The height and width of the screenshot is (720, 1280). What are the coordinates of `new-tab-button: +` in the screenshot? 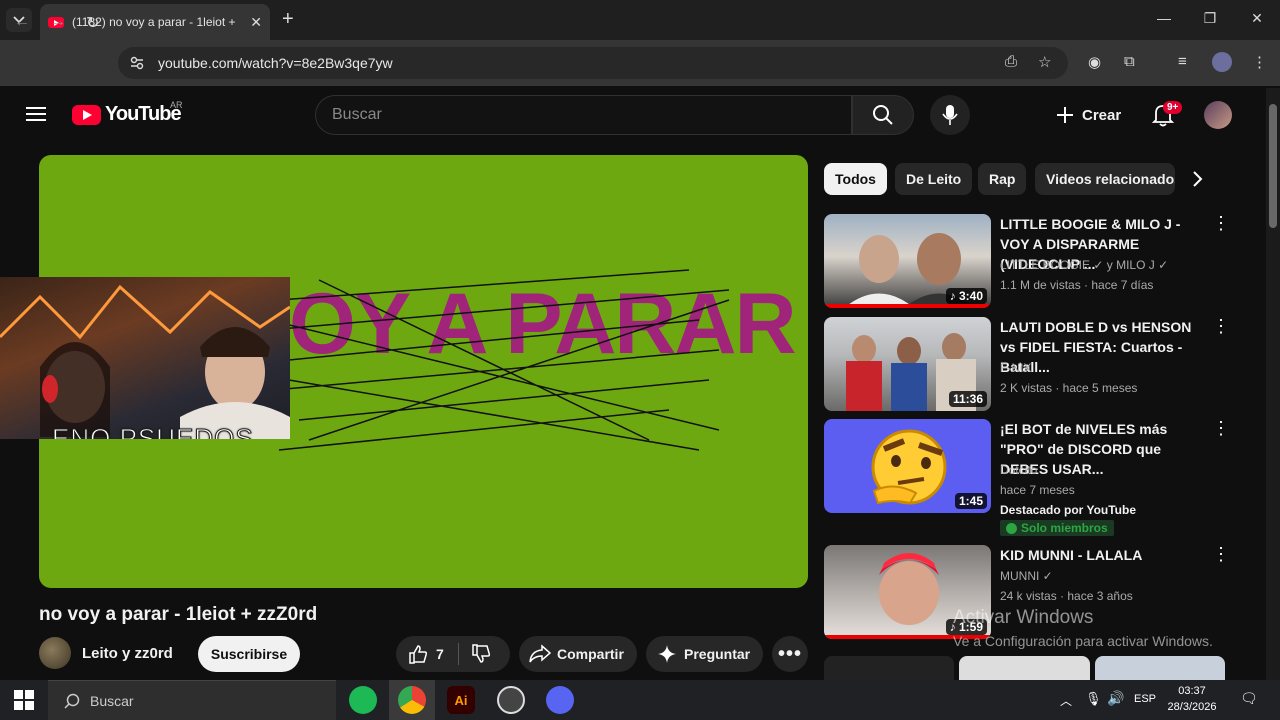 It's located at (288, 19).